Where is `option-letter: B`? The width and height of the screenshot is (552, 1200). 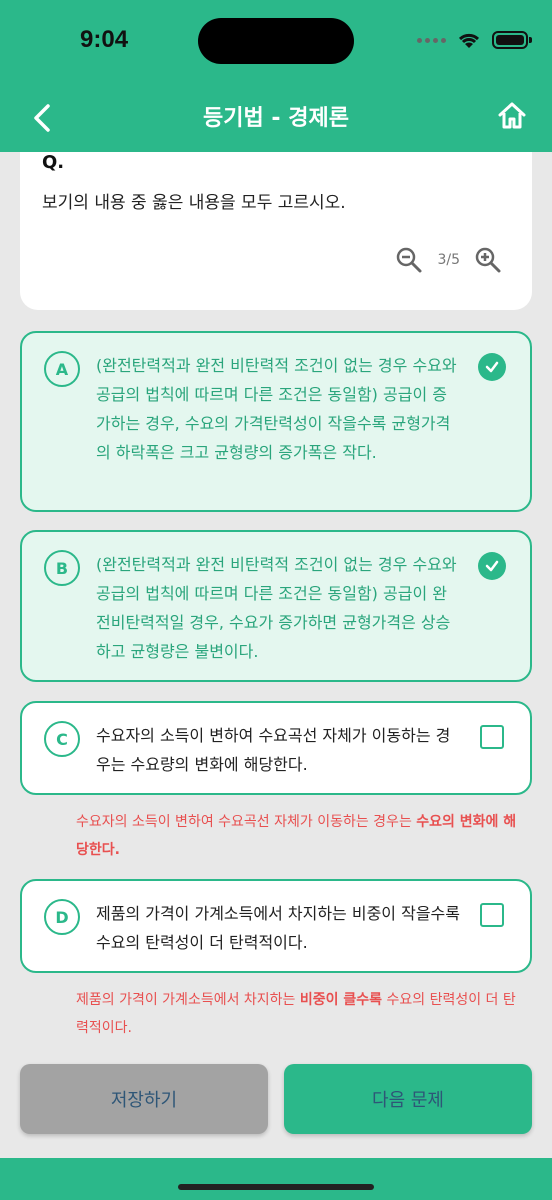
option-letter: B is located at coordinates (62, 568).